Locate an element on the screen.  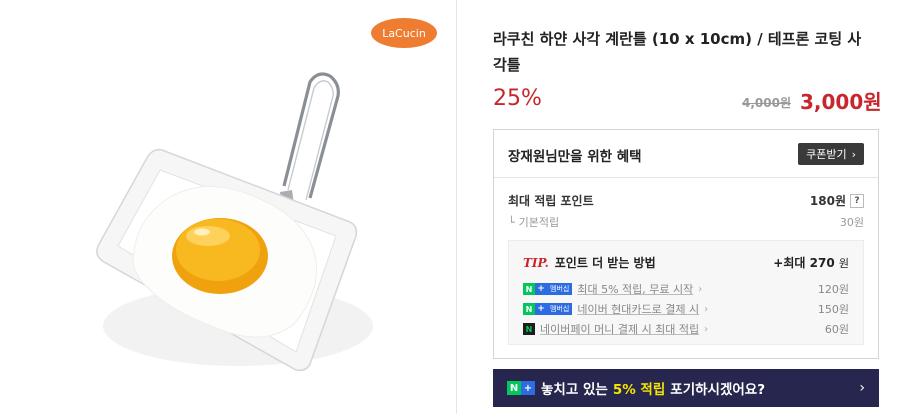
brand-logo-text: LaCucin is located at coordinates (404, 33).